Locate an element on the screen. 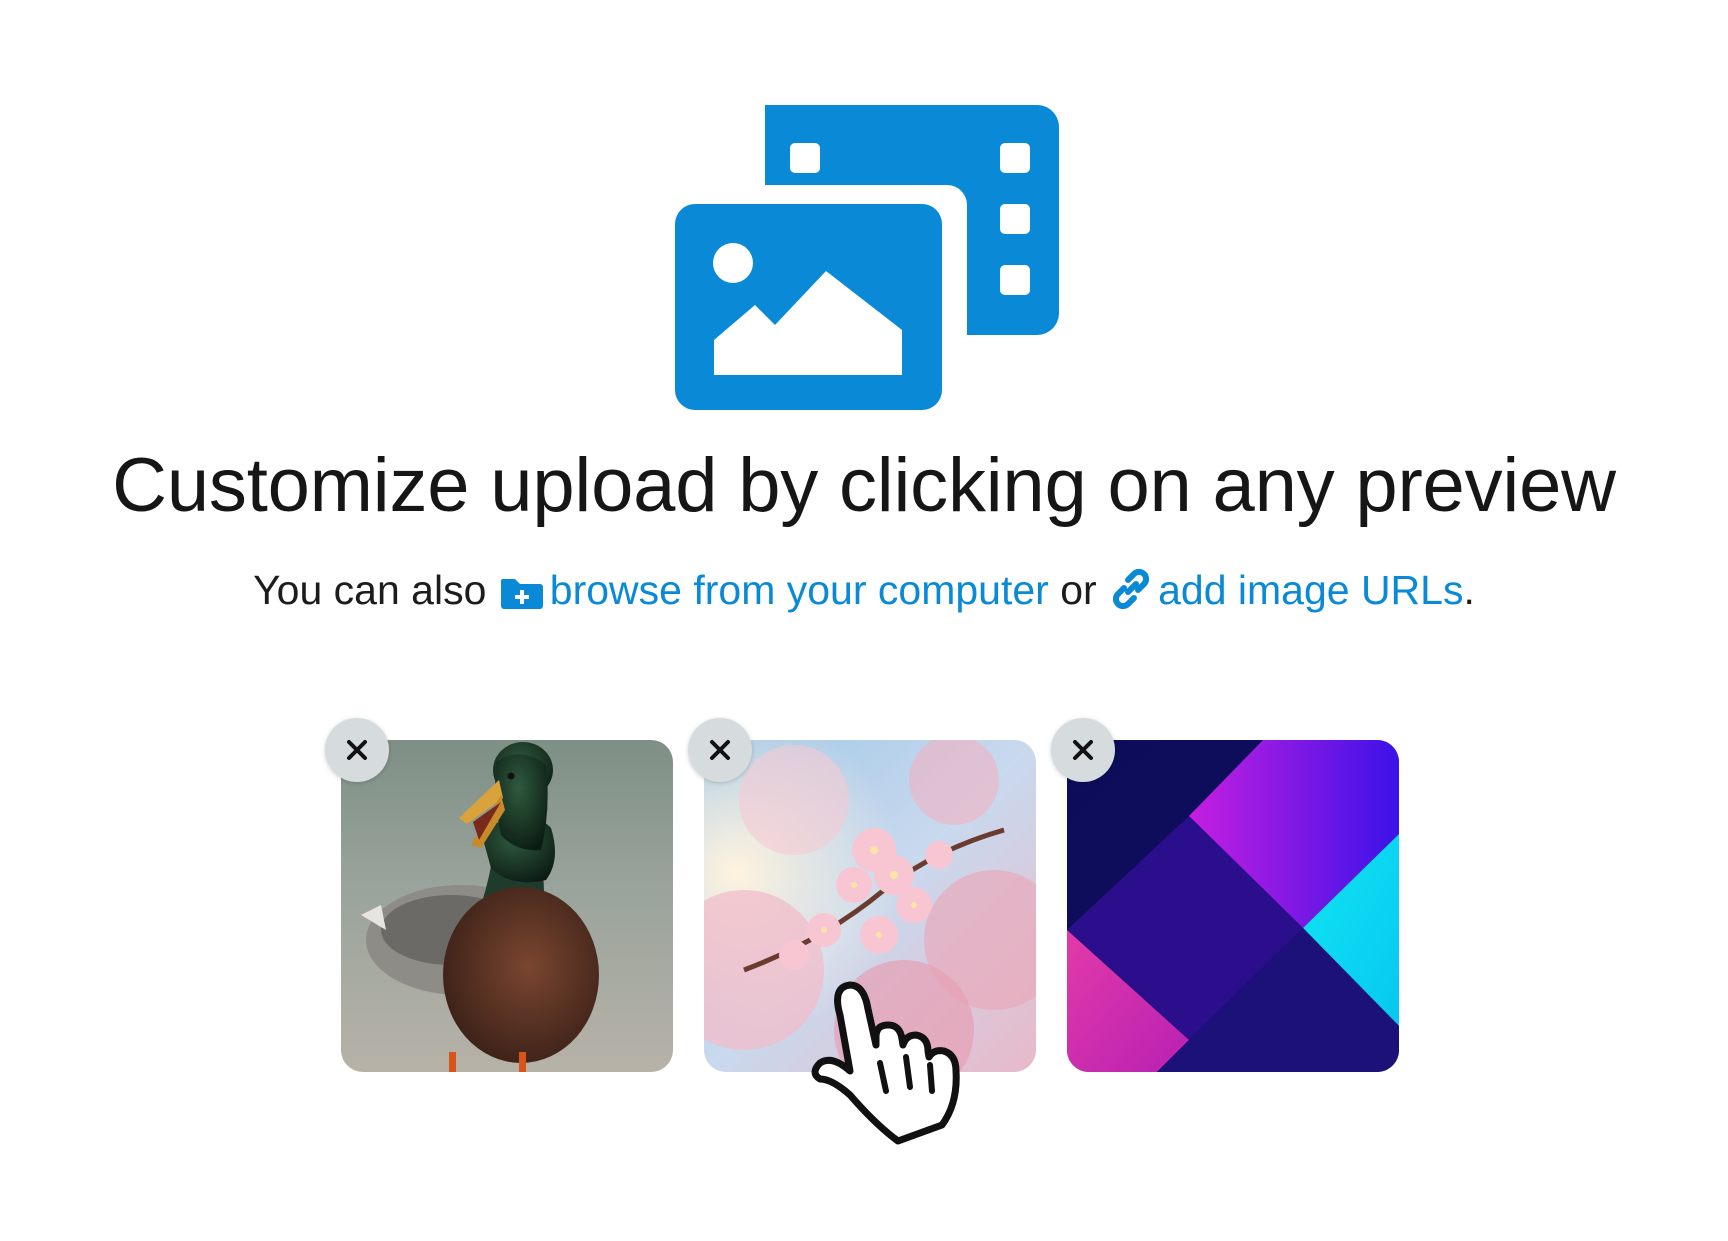  abstract-gradient-graphic is located at coordinates (1233, 906).